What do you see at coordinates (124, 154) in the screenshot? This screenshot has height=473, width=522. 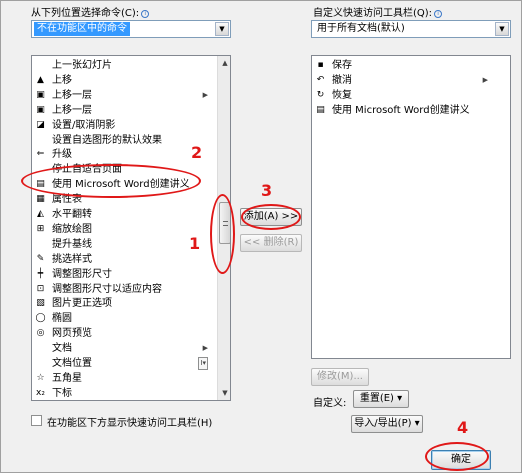 I see `left_panel-item: ⇐ 升级` at bounding box center [124, 154].